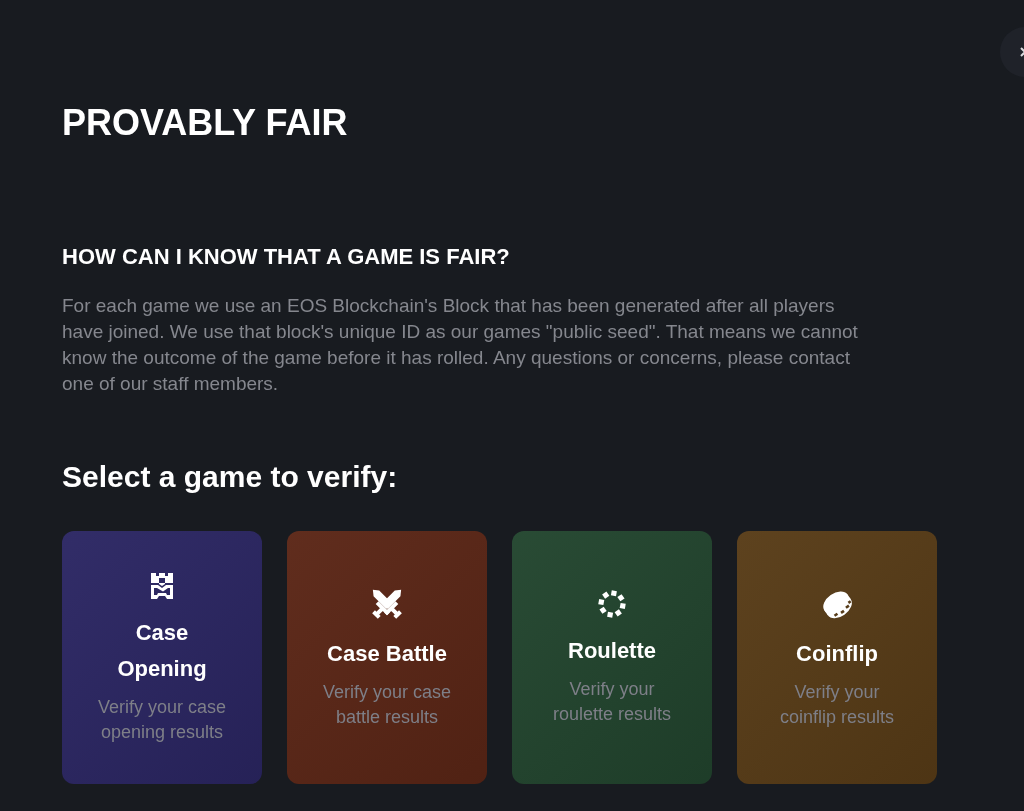 The height and width of the screenshot is (811, 1024). I want to click on game-description: Verify your case opening results, so click(162, 719).